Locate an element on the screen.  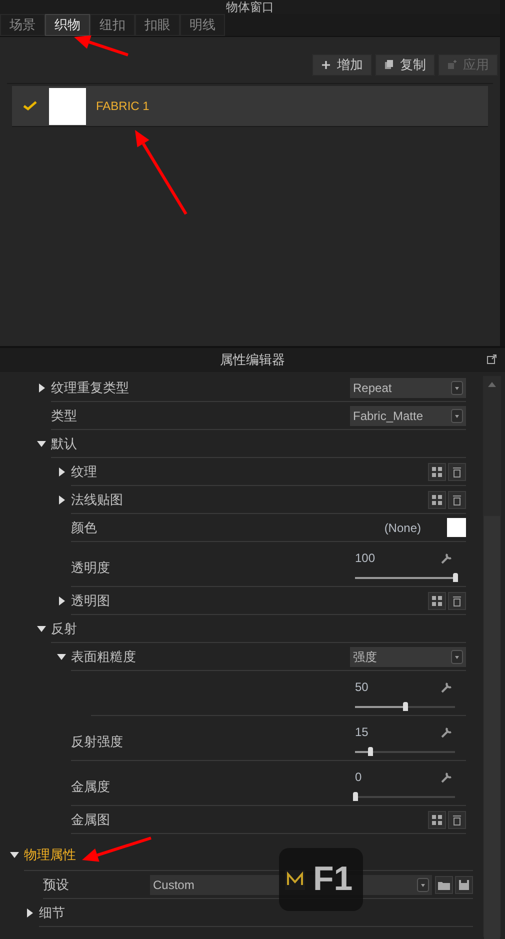
property-label: 反射 is located at coordinates (64, 629).